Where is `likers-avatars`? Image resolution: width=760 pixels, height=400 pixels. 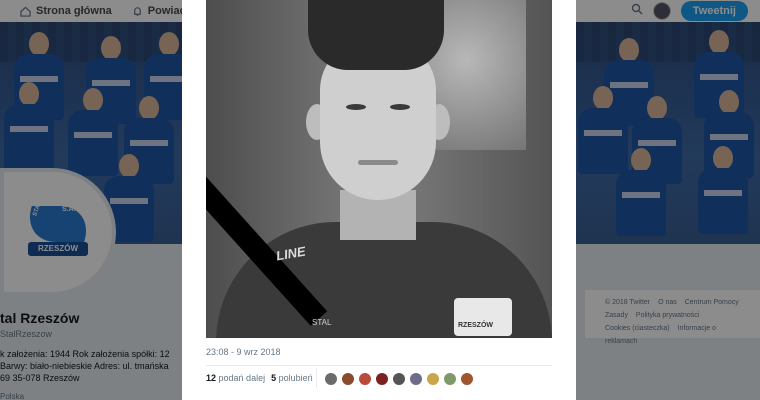 likers-avatars is located at coordinates (399, 379).